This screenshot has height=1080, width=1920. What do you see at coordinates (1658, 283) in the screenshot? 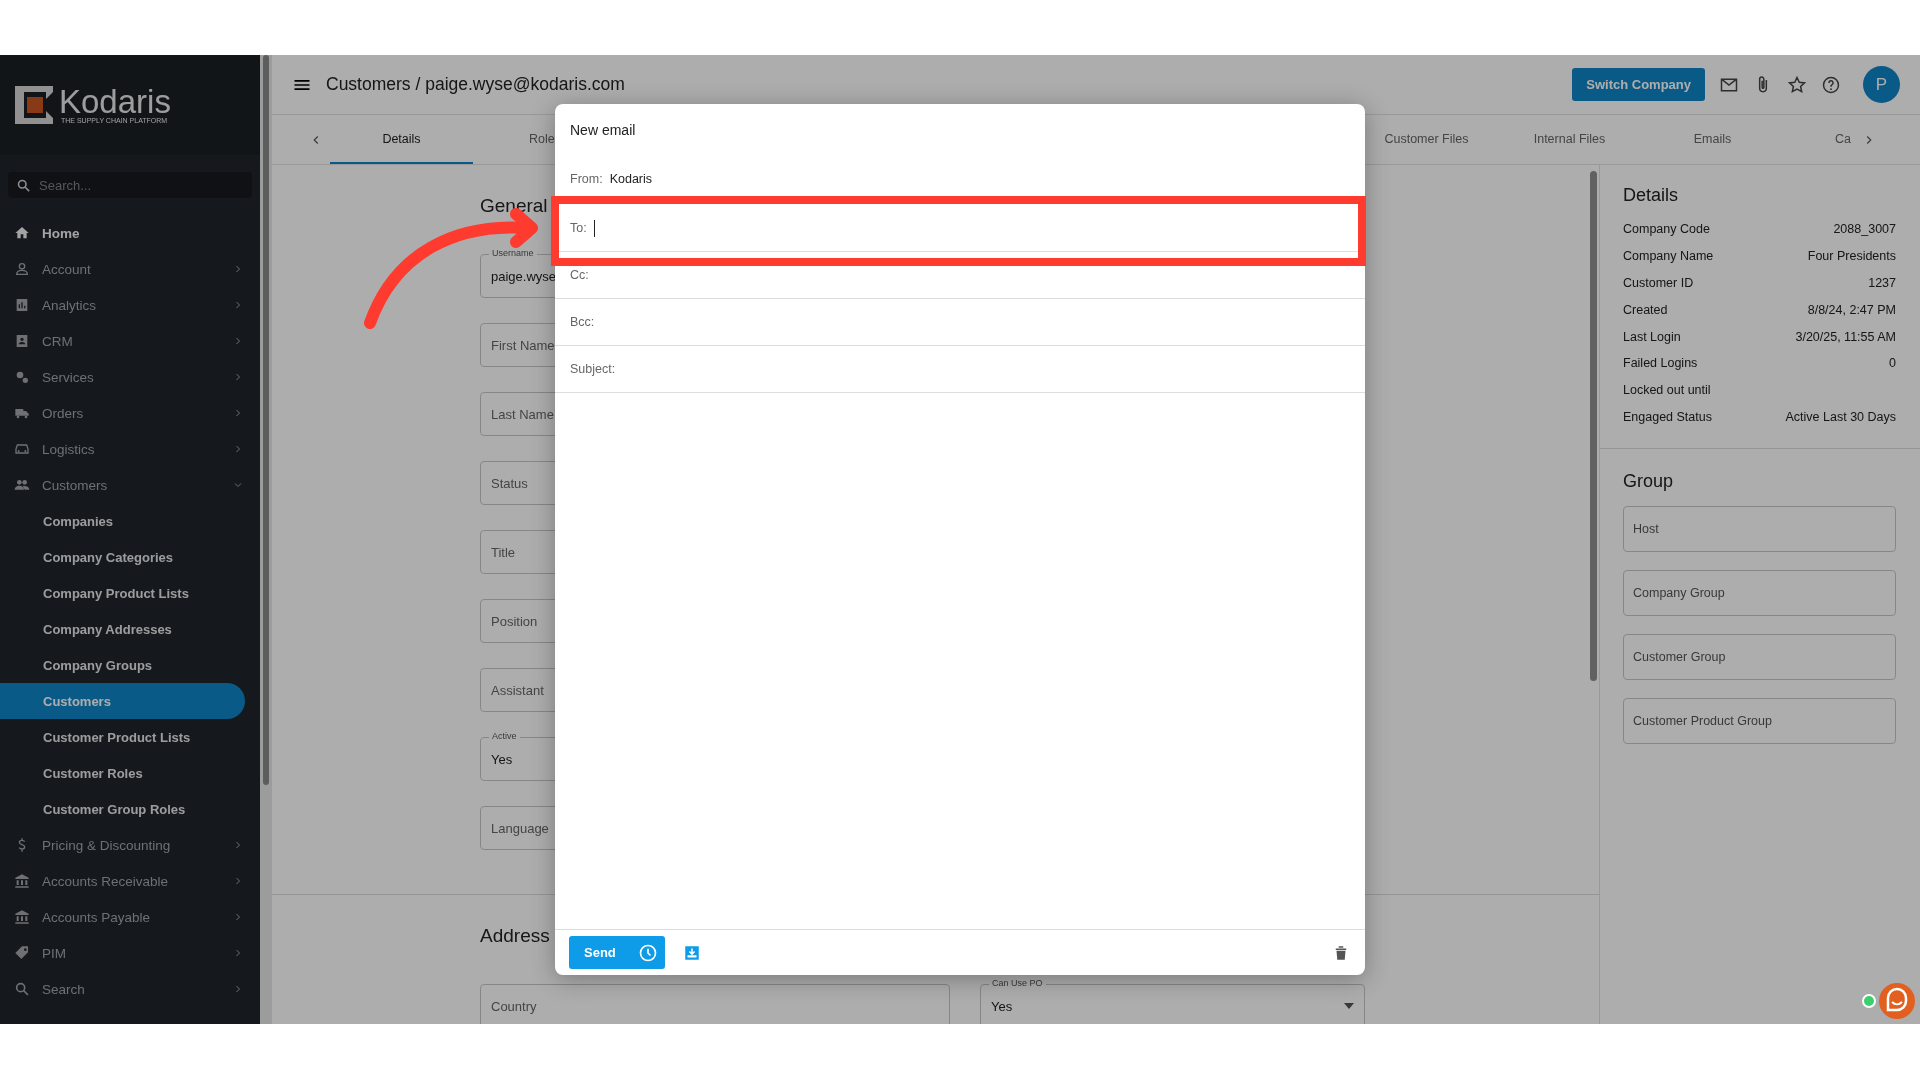
I see `detail-label: Customer ID` at bounding box center [1658, 283].